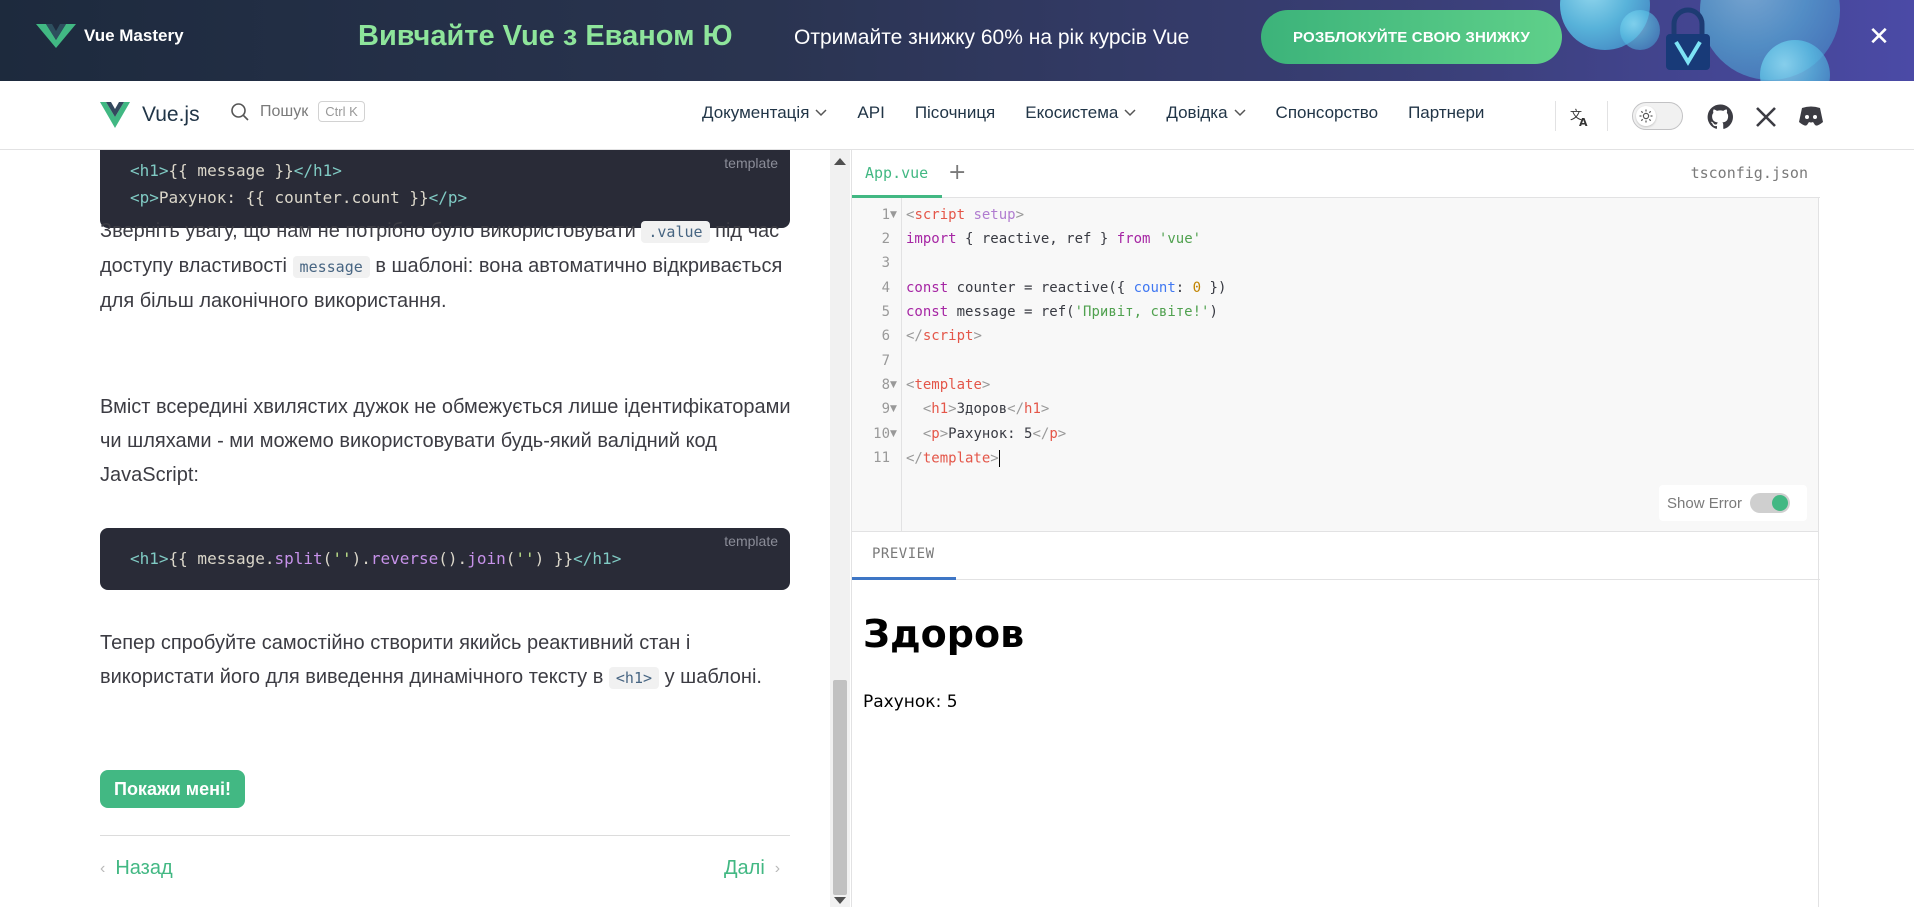 This screenshot has height=907, width=1914. I want to click on chevron-right-icon: ›, so click(777, 868).